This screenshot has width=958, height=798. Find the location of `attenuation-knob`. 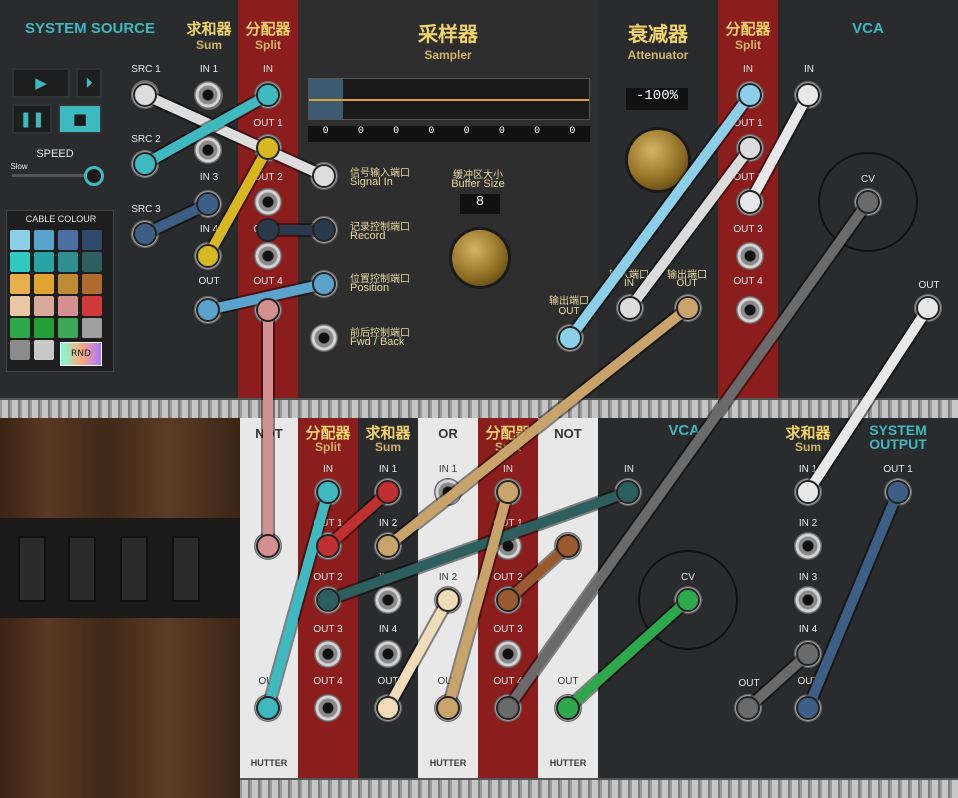

attenuation-knob is located at coordinates (658, 160).